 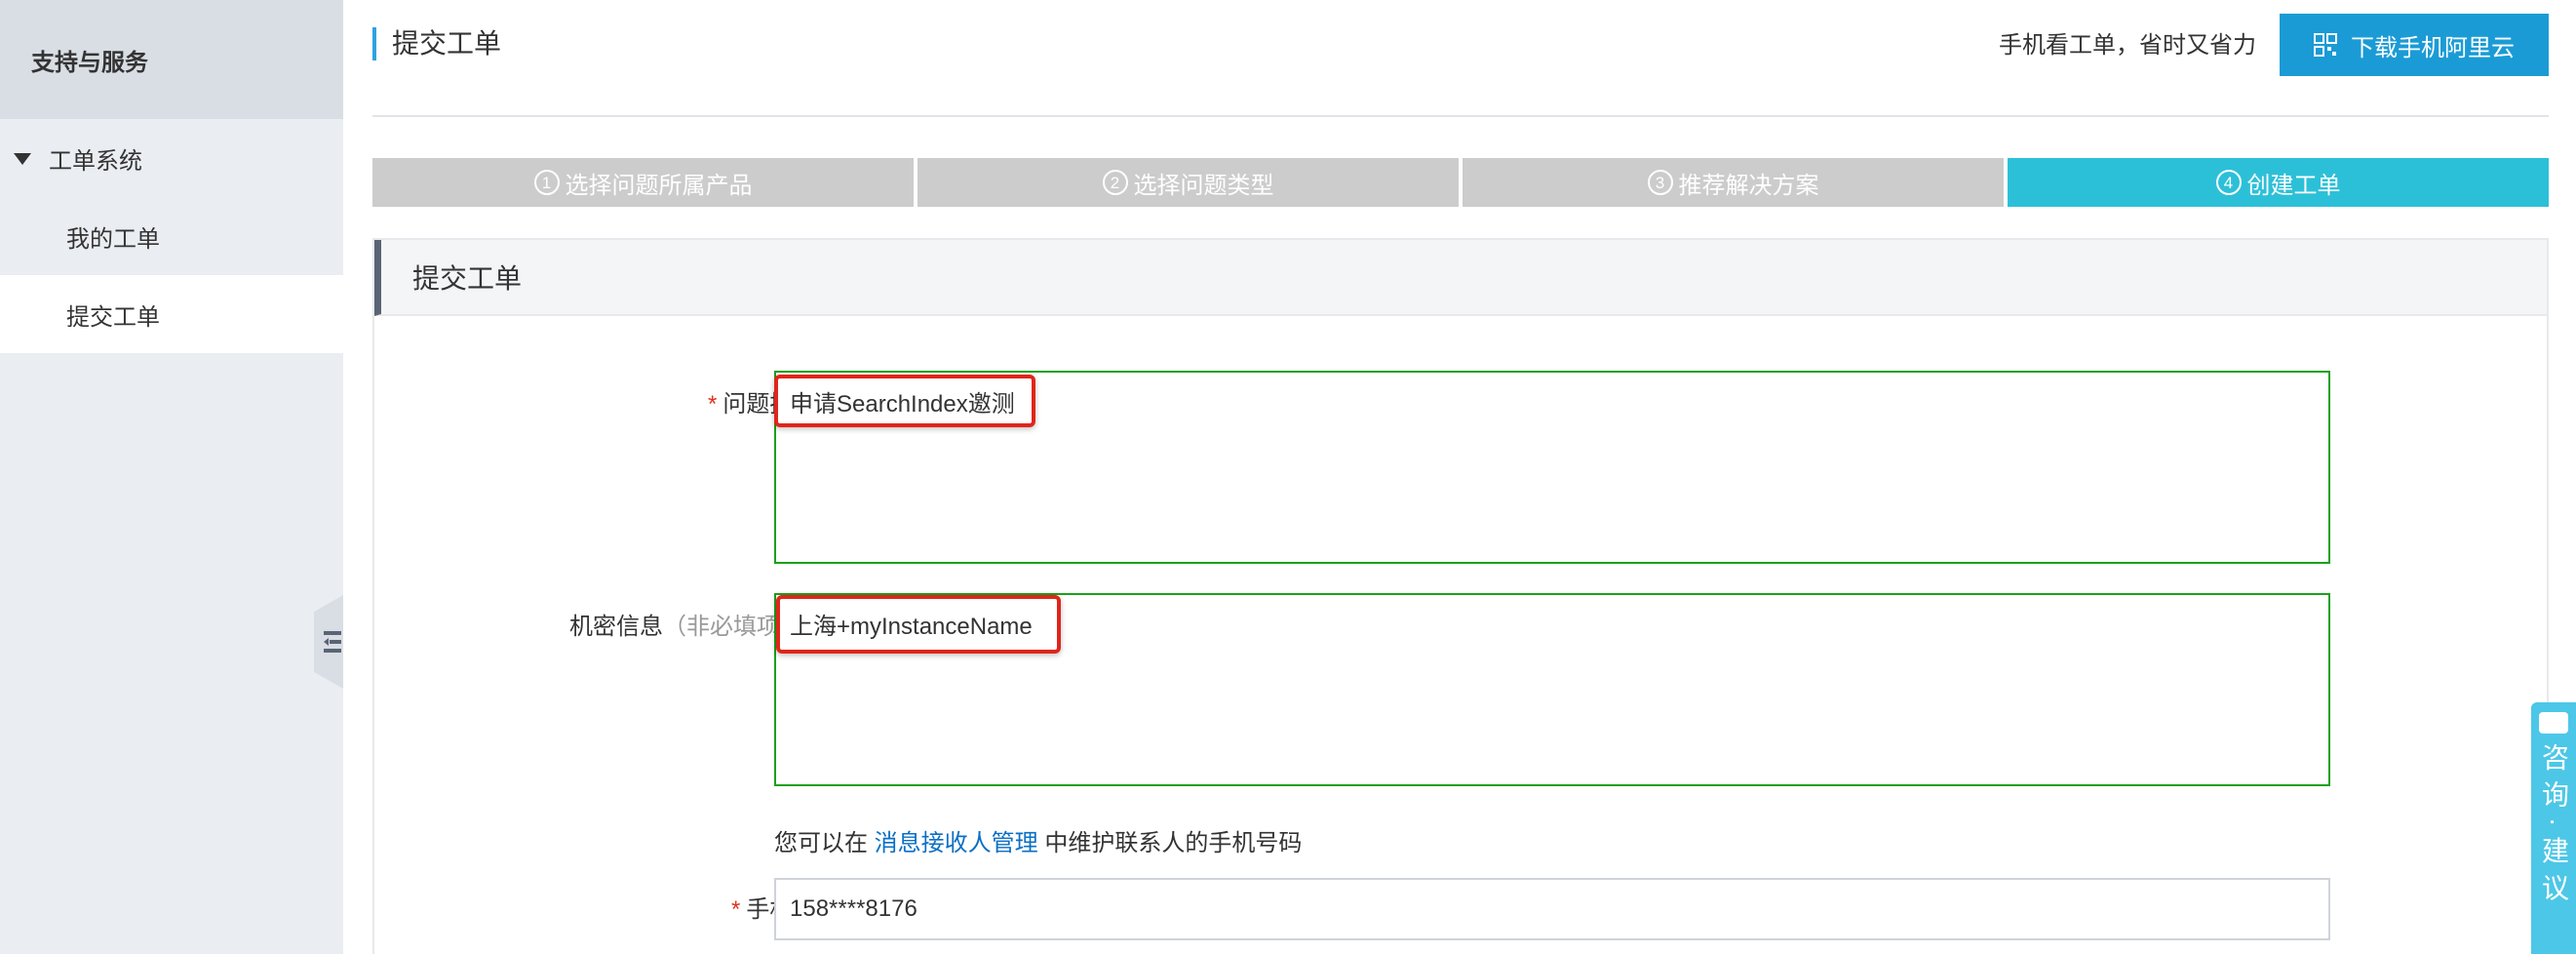 I want to click on description-label: * 问题描述:, so click(x=598, y=401).